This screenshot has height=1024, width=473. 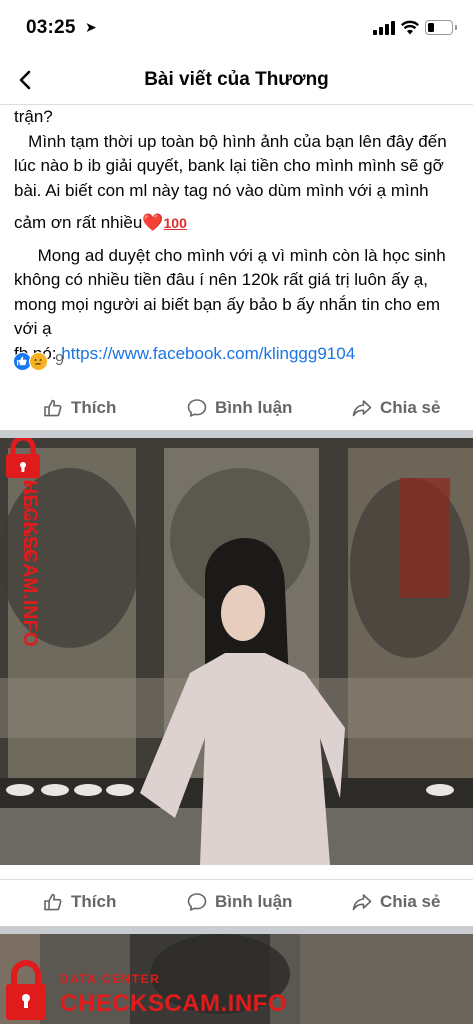 I want to click on post-photo: DATA CENTER CHECKSCAM.INFO, so click(x=236, y=979).